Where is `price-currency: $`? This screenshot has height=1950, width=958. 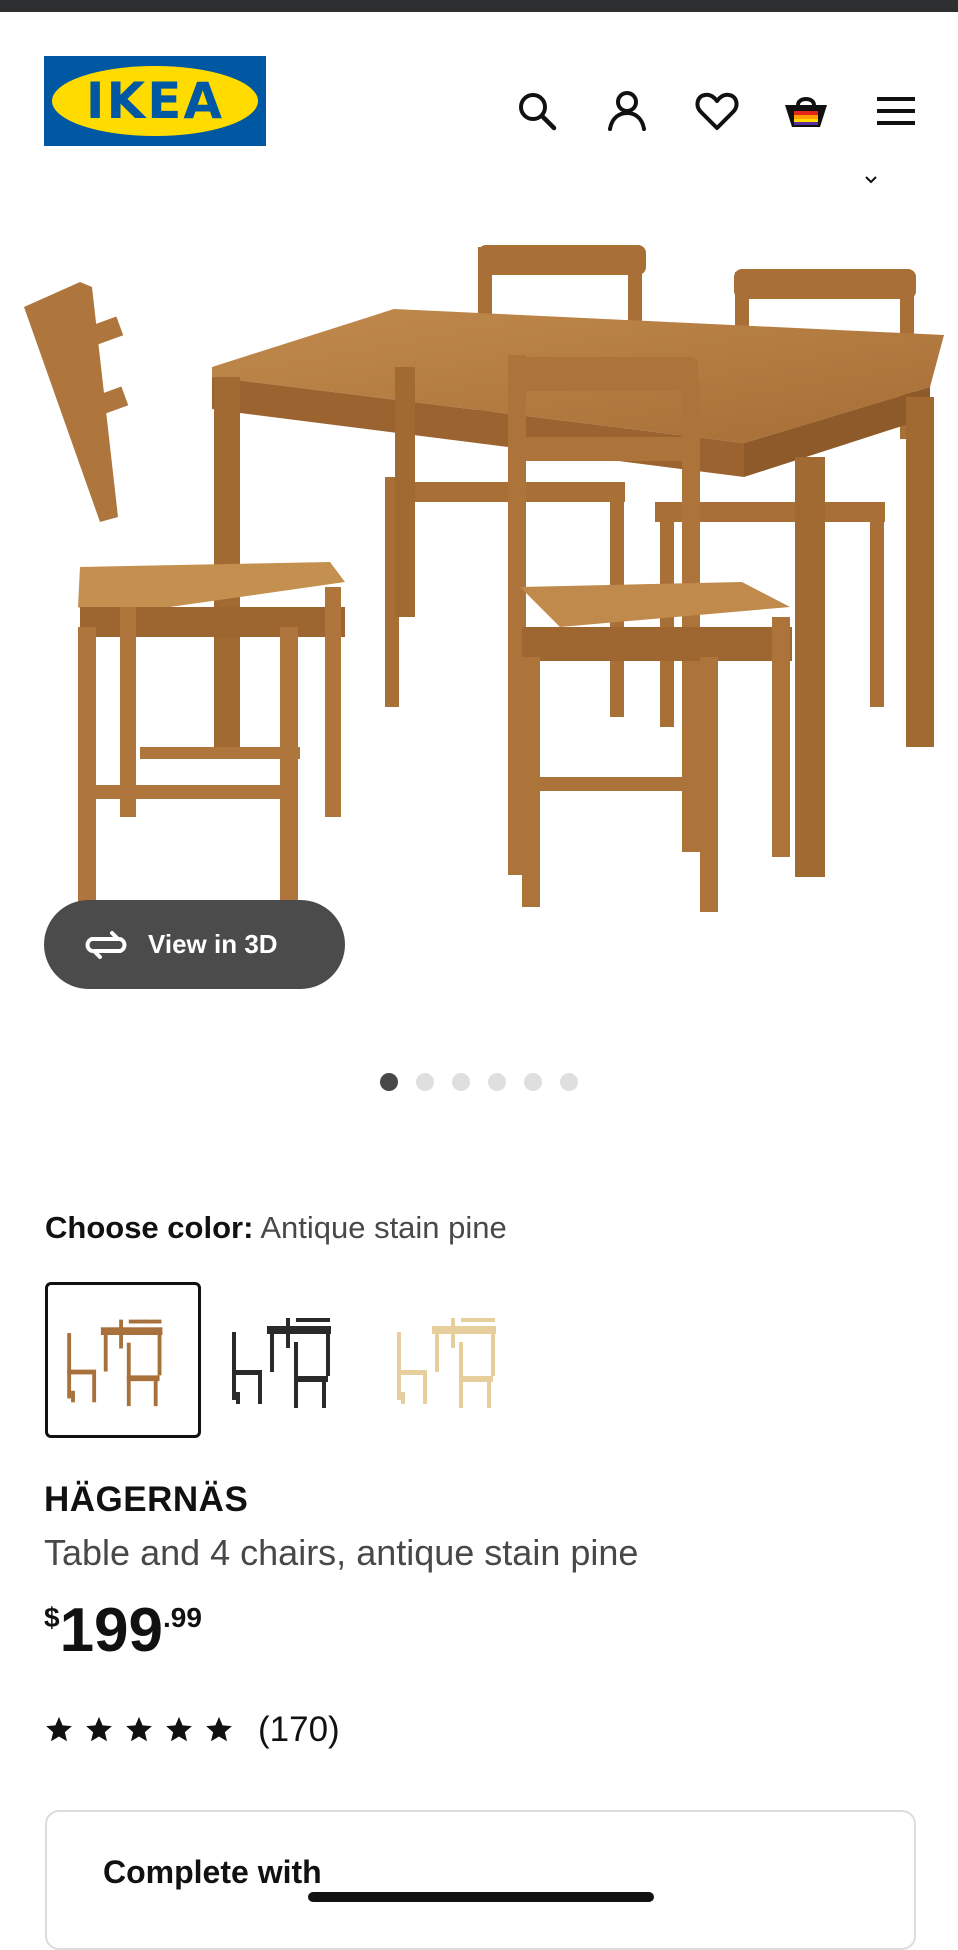
price-currency: $ is located at coordinates (52, 1617).